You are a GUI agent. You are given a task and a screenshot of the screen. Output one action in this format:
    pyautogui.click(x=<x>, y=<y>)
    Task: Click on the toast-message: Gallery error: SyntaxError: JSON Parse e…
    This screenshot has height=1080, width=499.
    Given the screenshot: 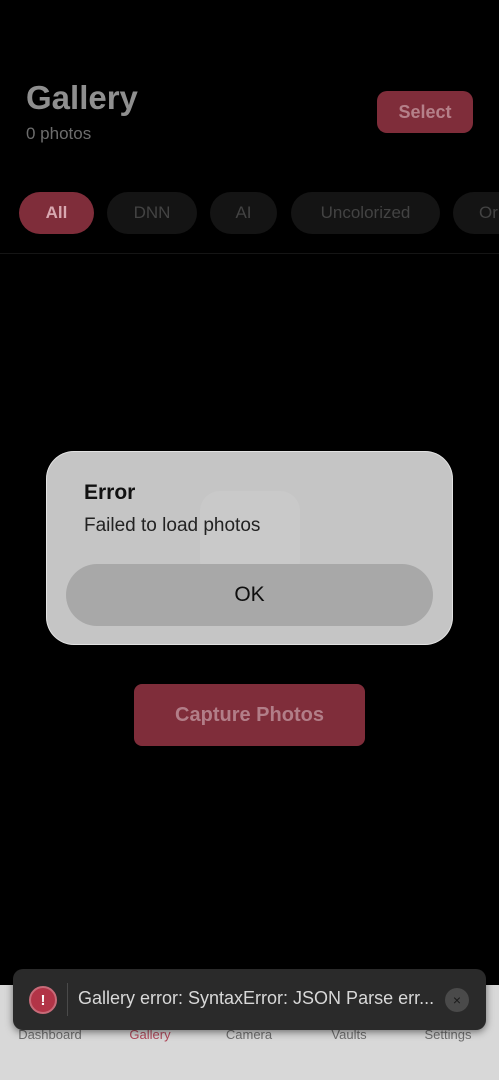 What is the action you would take?
    pyautogui.click(x=256, y=998)
    